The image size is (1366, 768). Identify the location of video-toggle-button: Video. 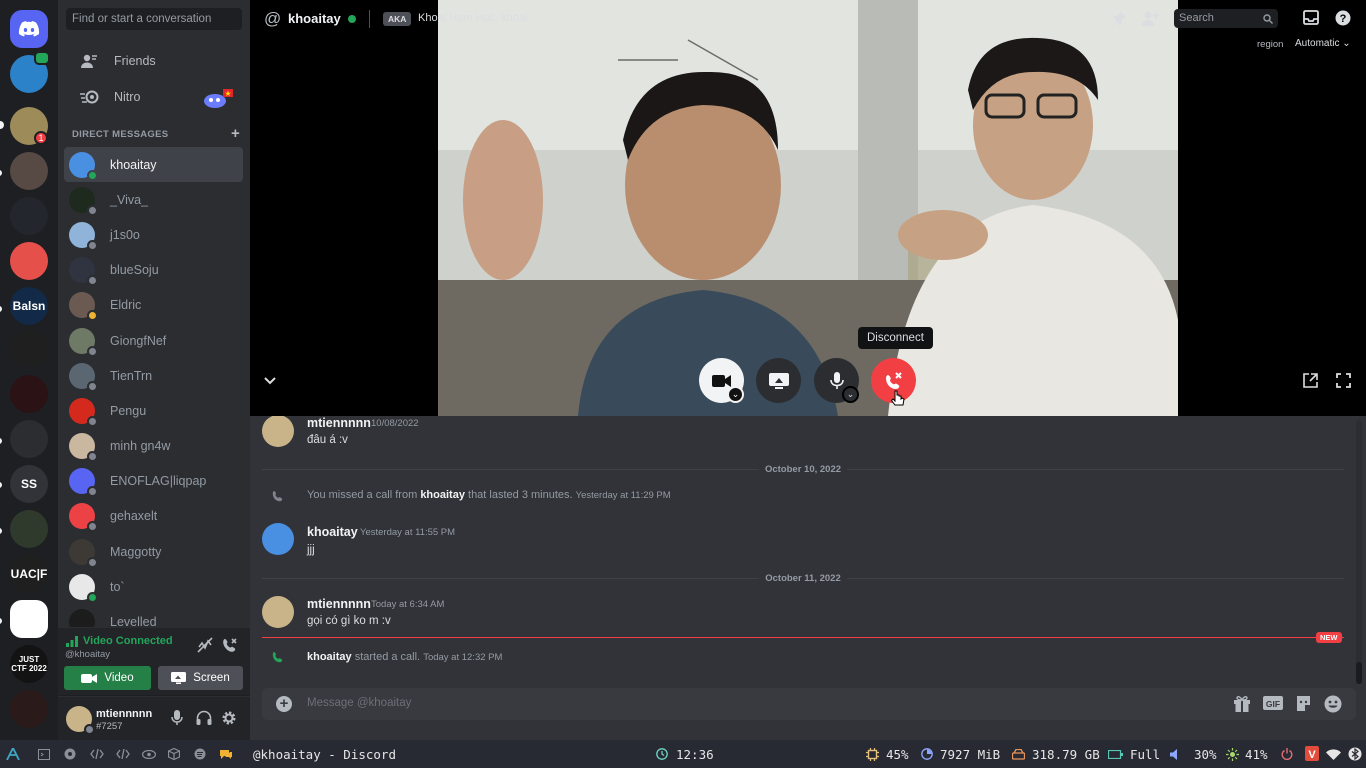
(107, 678).